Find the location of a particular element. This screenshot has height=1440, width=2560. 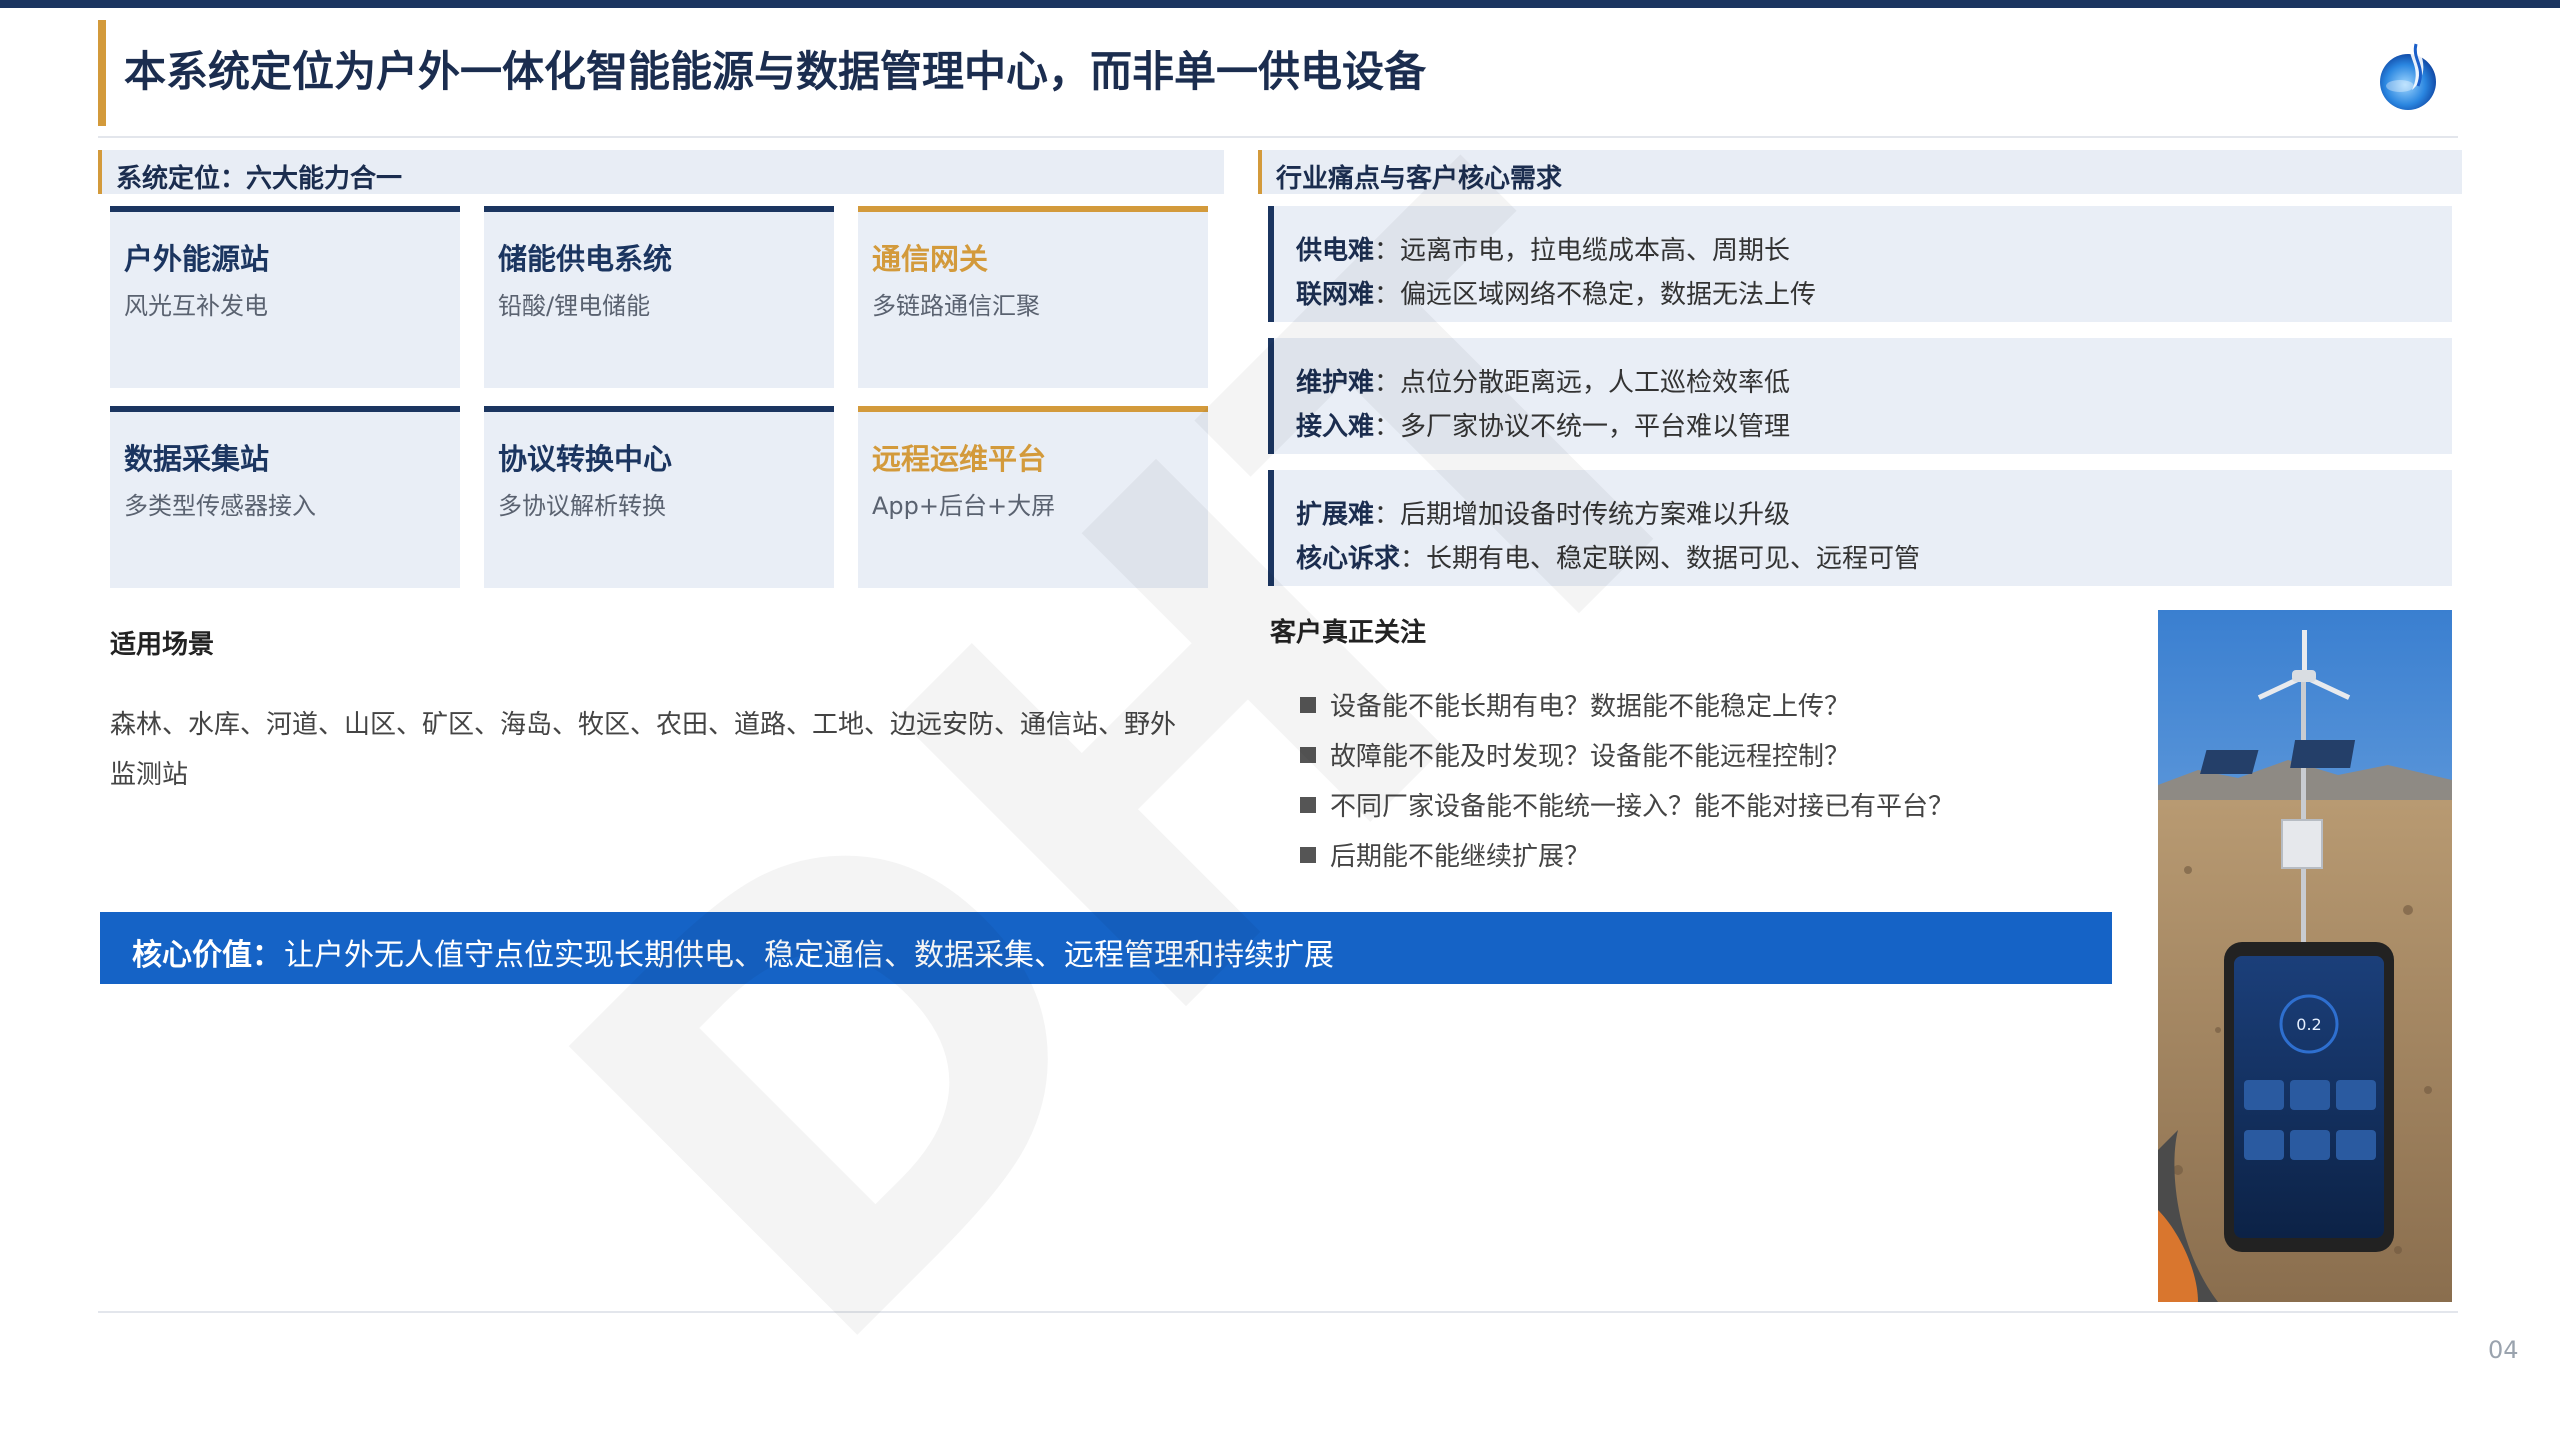

pain-point-card: 供电难：远离市电，拉电缆成本高、周期长 联网难：偏远区域网络不稳定，数据无法上传 is located at coordinates (1860, 264).